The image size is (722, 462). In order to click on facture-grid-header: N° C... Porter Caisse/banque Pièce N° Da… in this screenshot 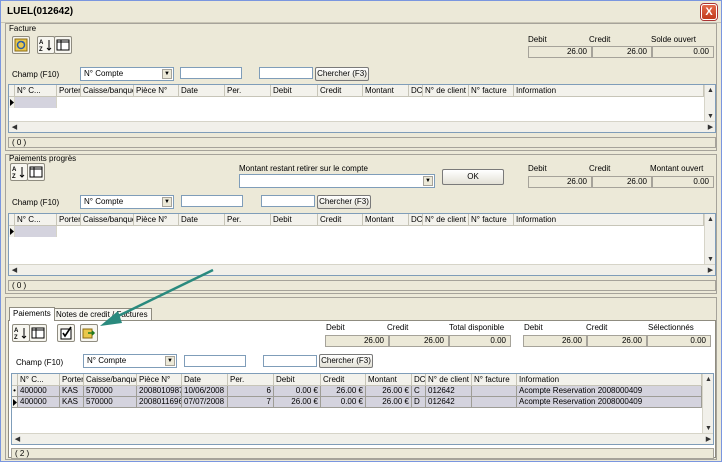, I will do `click(359, 91)`.